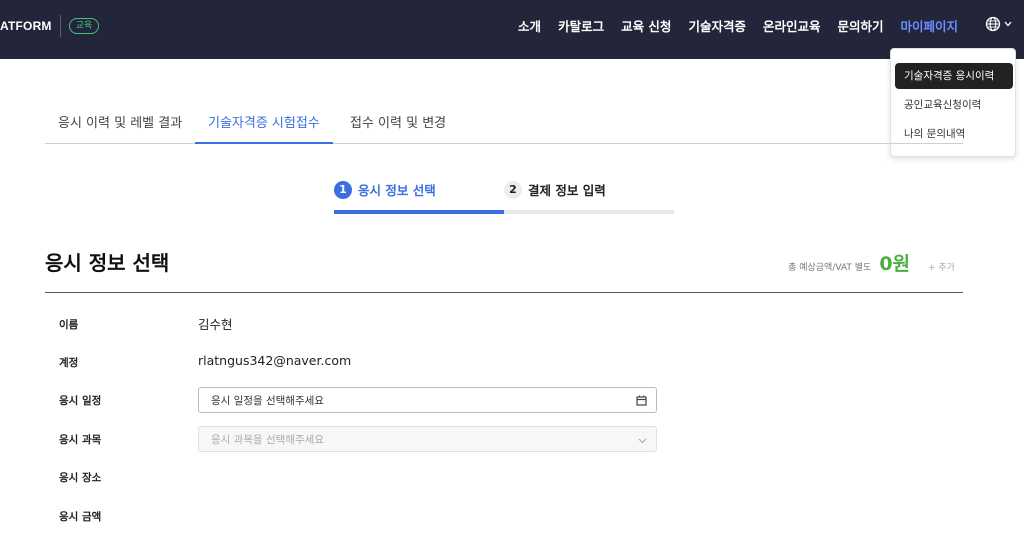 This screenshot has width=1024, height=550. Describe the element at coordinates (69, 363) in the screenshot. I see `account-label: 계정` at that location.